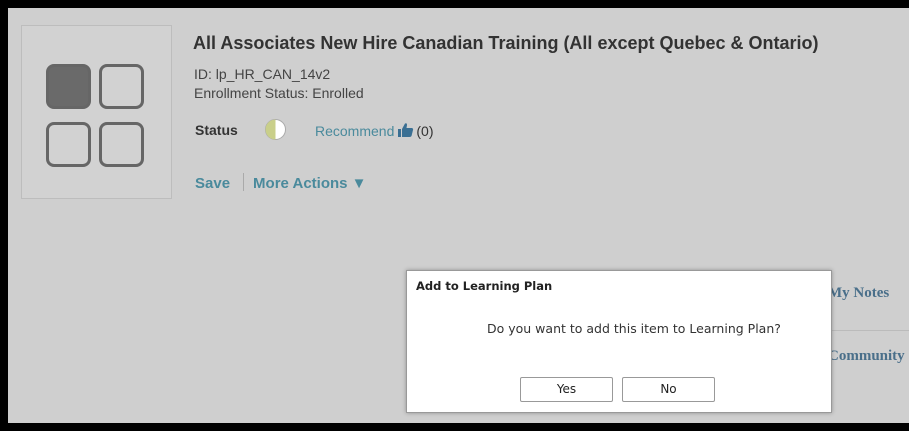 The width and height of the screenshot is (909, 431). I want to click on save-link: Save, so click(212, 183).